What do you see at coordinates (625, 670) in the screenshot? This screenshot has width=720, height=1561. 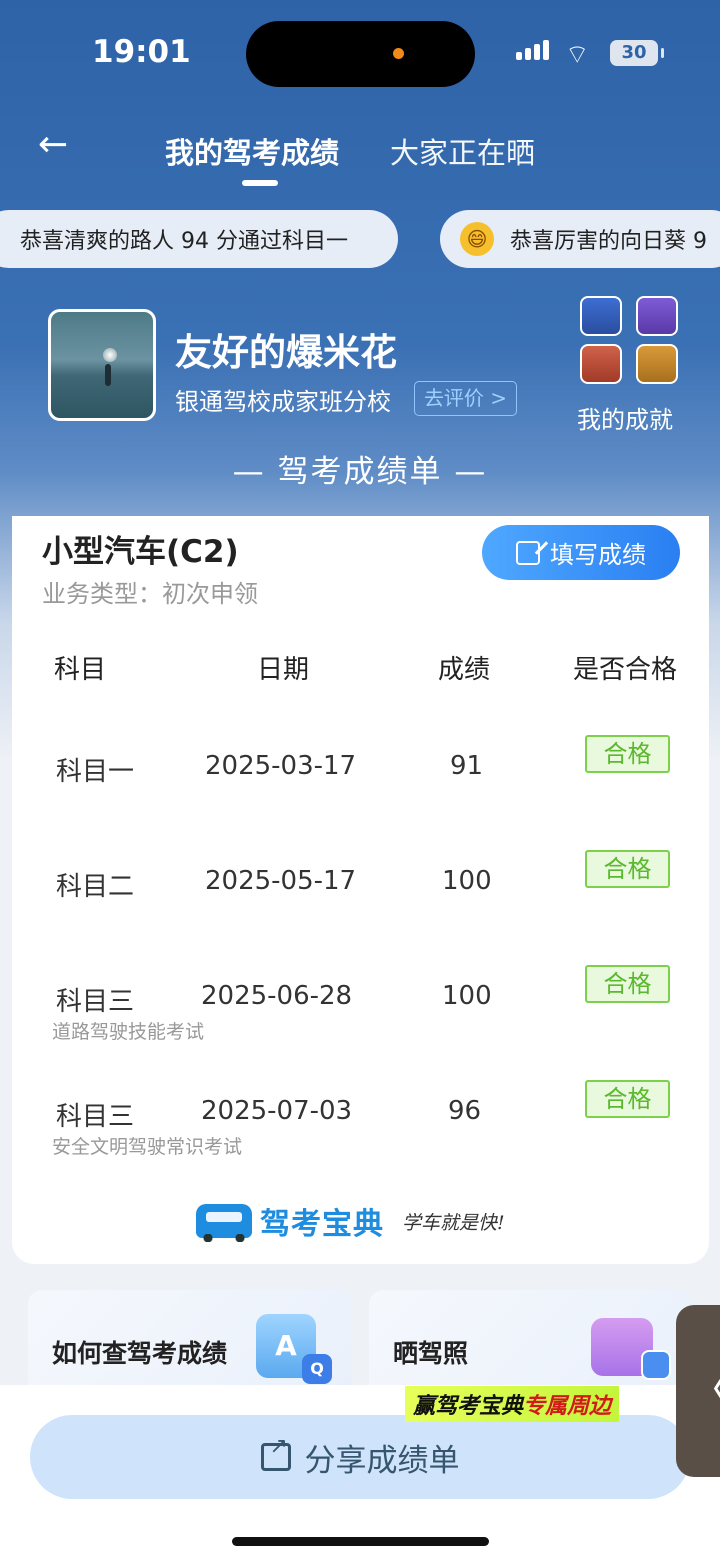 I see `header-passed: 是否合格` at bounding box center [625, 670].